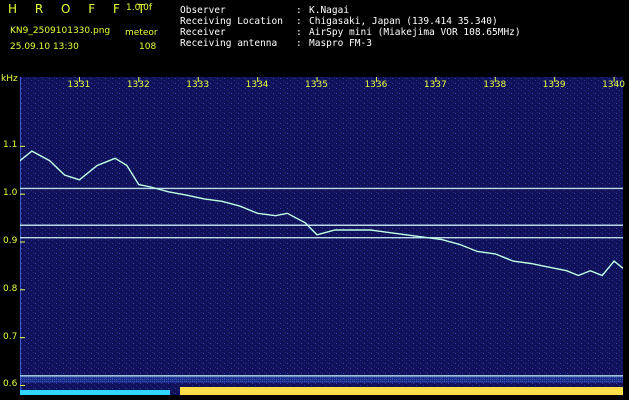  What do you see at coordinates (9, 79) in the screenshot?
I see `y-unit-label: kHz` at bounding box center [9, 79].